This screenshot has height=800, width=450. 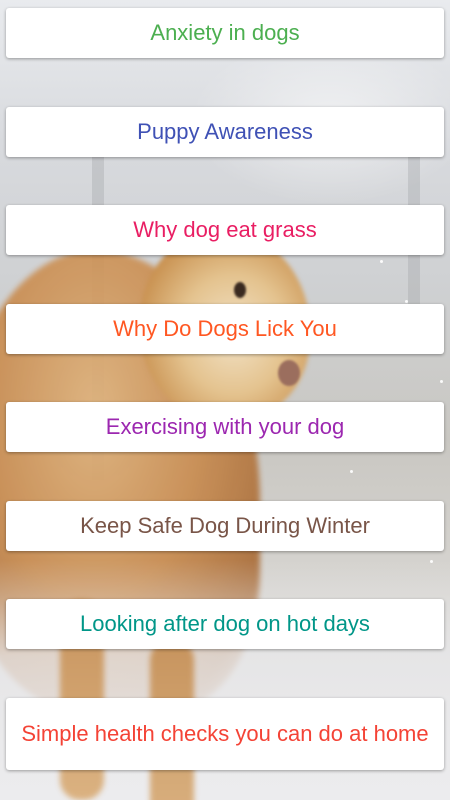 I want to click on topic-button-winter-safety: Keep Safe Dog During Winter, so click(x=225, y=525).